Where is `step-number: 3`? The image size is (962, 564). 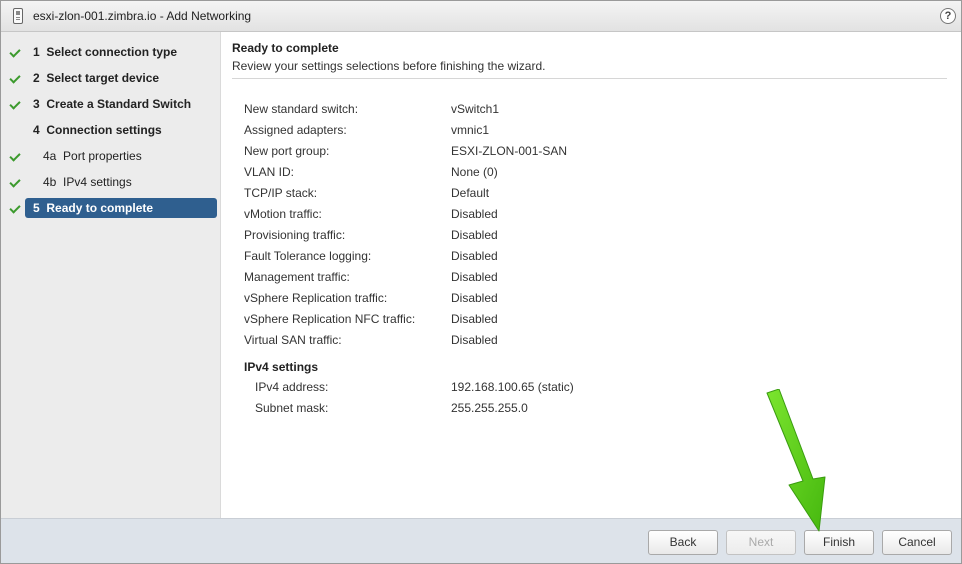
step-number: 3 is located at coordinates (36, 104).